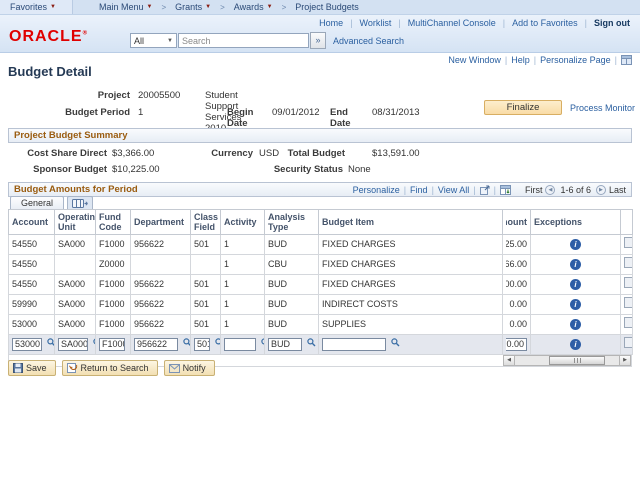  What do you see at coordinates (376, 23) in the screenshot?
I see `worklist-link: Worklist` at bounding box center [376, 23].